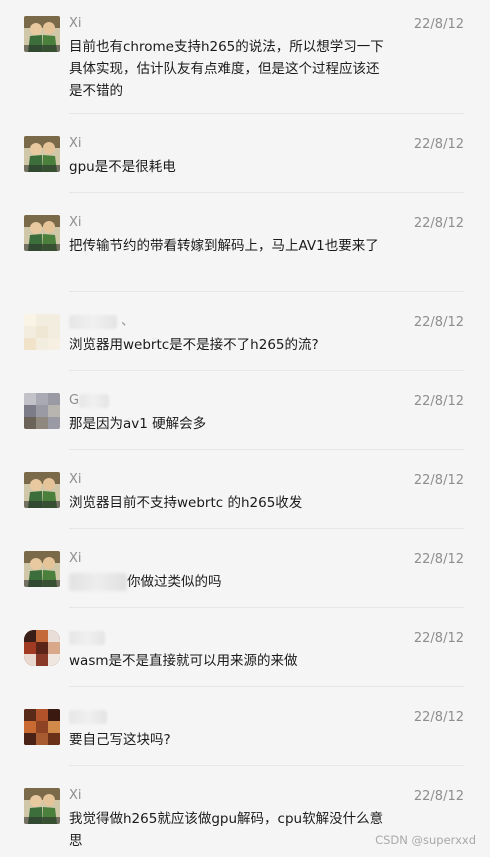 Image resolution: width=490 pixels, height=857 pixels. Describe the element at coordinates (186, 503) in the screenshot. I see `comment-text: 浏览器目前不支持webrtc 的h265收发` at that location.